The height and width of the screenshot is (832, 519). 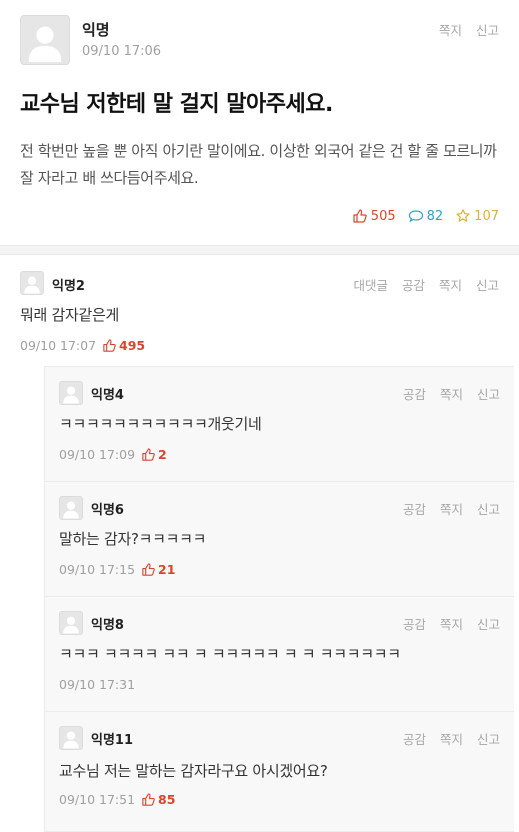 I want to click on section-divider, so click(x=259, y=250).